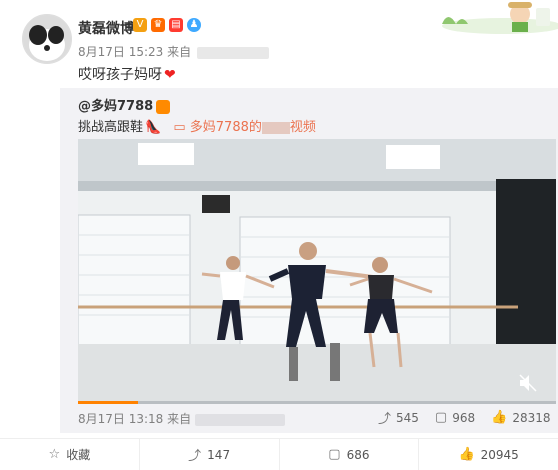 The width and height of the screenshot is (558, 470). I want to click on post-text: 哎呀孩子妈呀, so click(120, 75).